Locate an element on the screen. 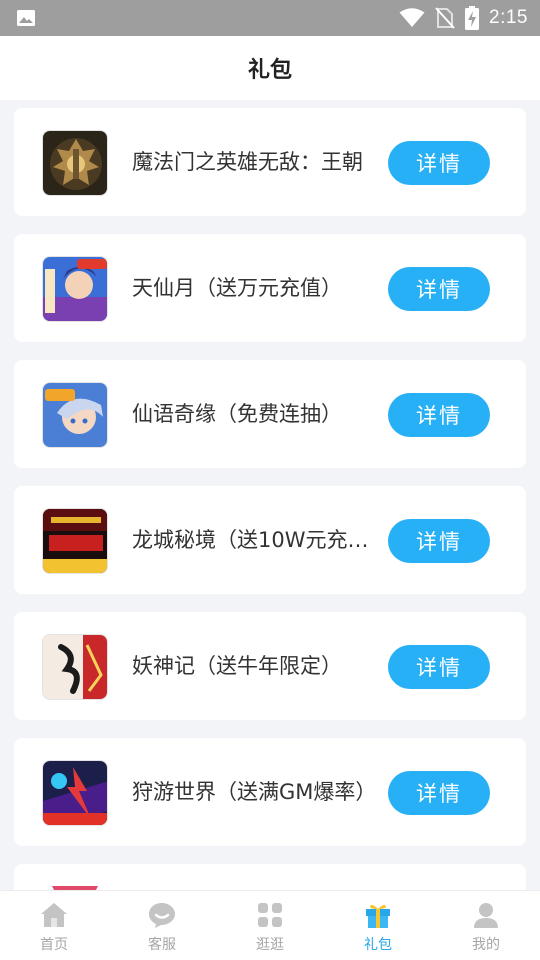 The image size is (540, 960). game-name: 仙语奇缘（免费连抽） is located at coordinates (254, 413).